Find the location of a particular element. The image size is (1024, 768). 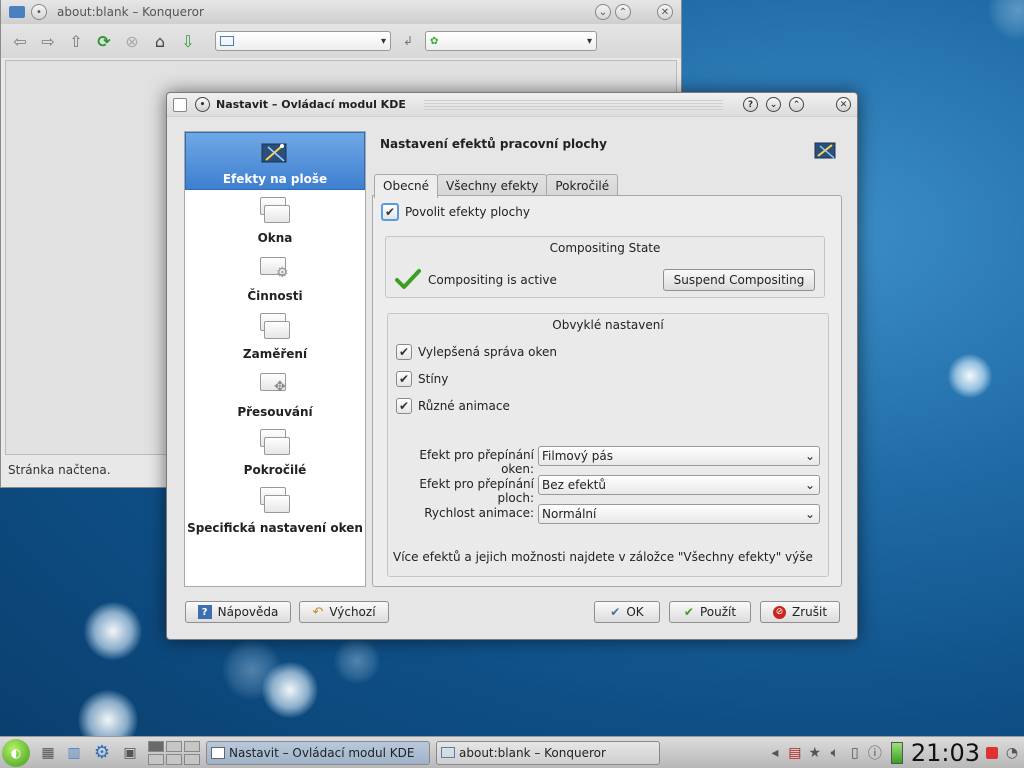

switch-desktops-label: Efekt pro přepínání ploch: is located at coordinates (476, 491).